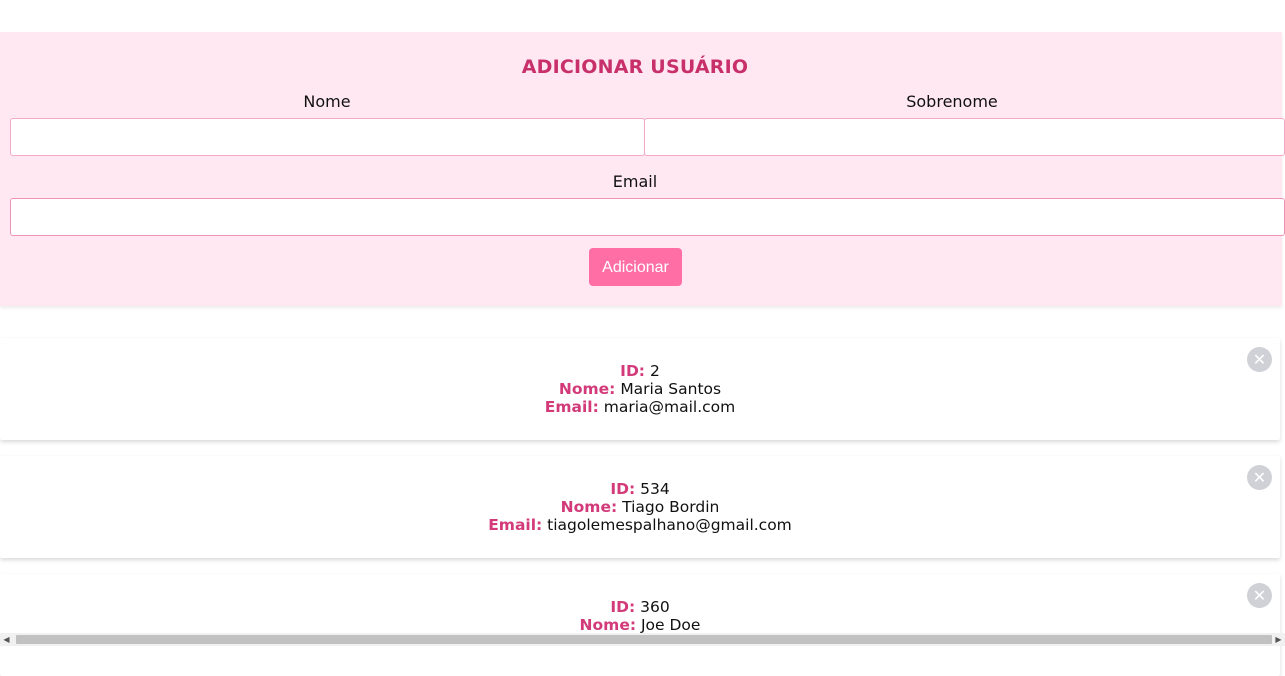 Image resolution: width=1285 pixels, height=676 pixels. What do you see at coordinates (635, 181) in the screenshot?
I see `email-label: Email` at bounding box center [635, 181].